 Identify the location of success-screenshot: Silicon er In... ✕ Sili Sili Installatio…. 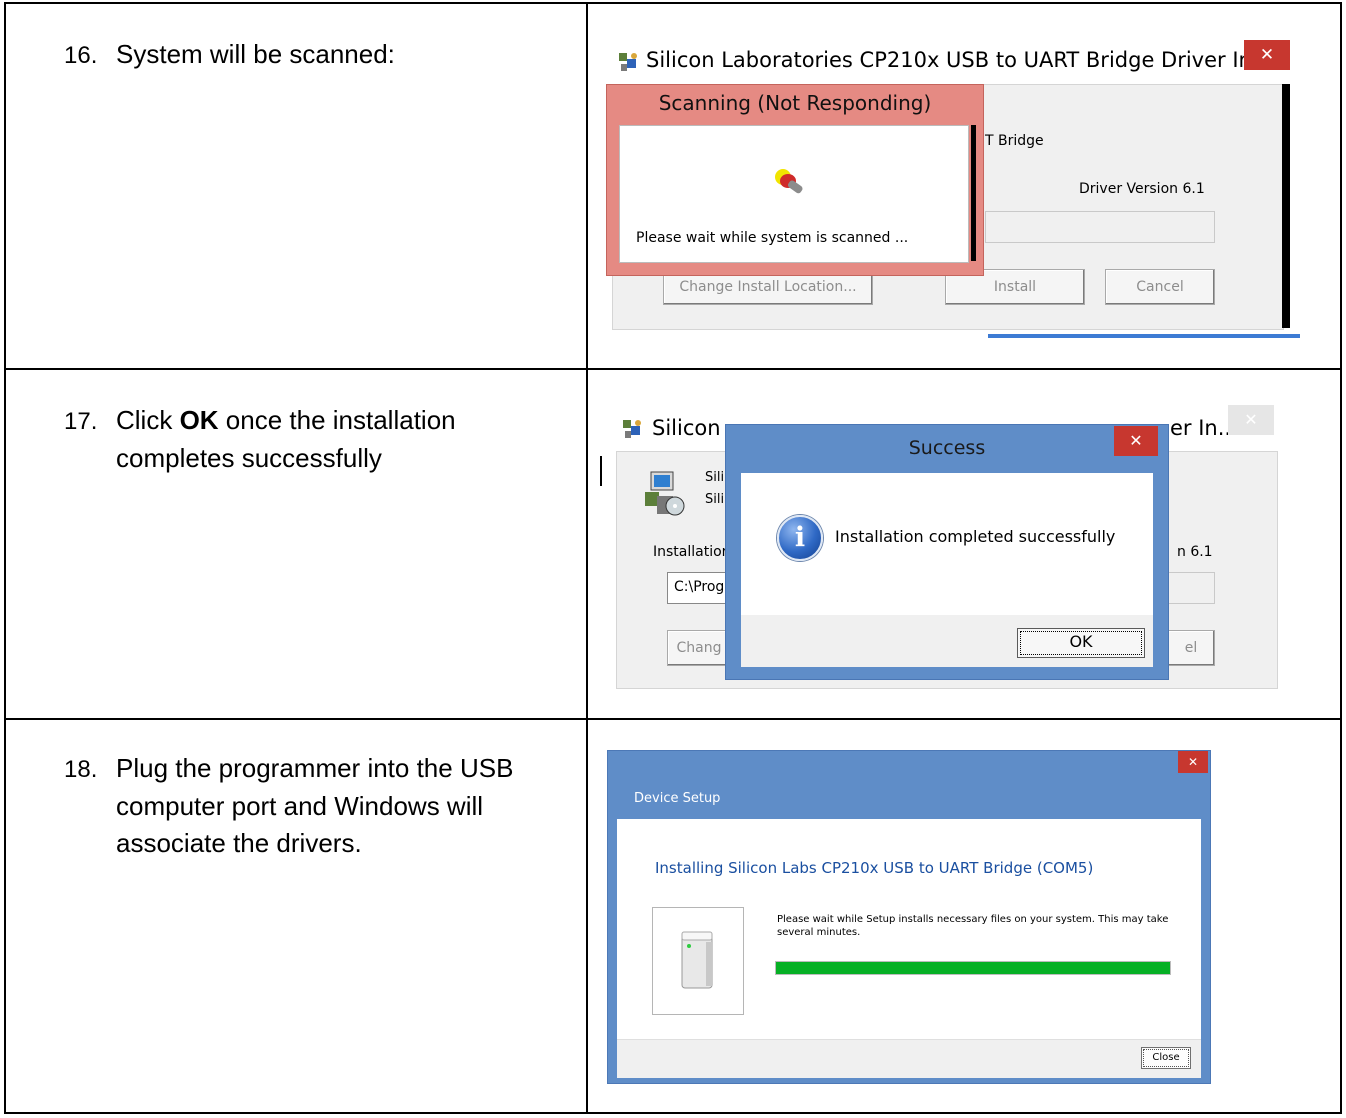
(946, 547).